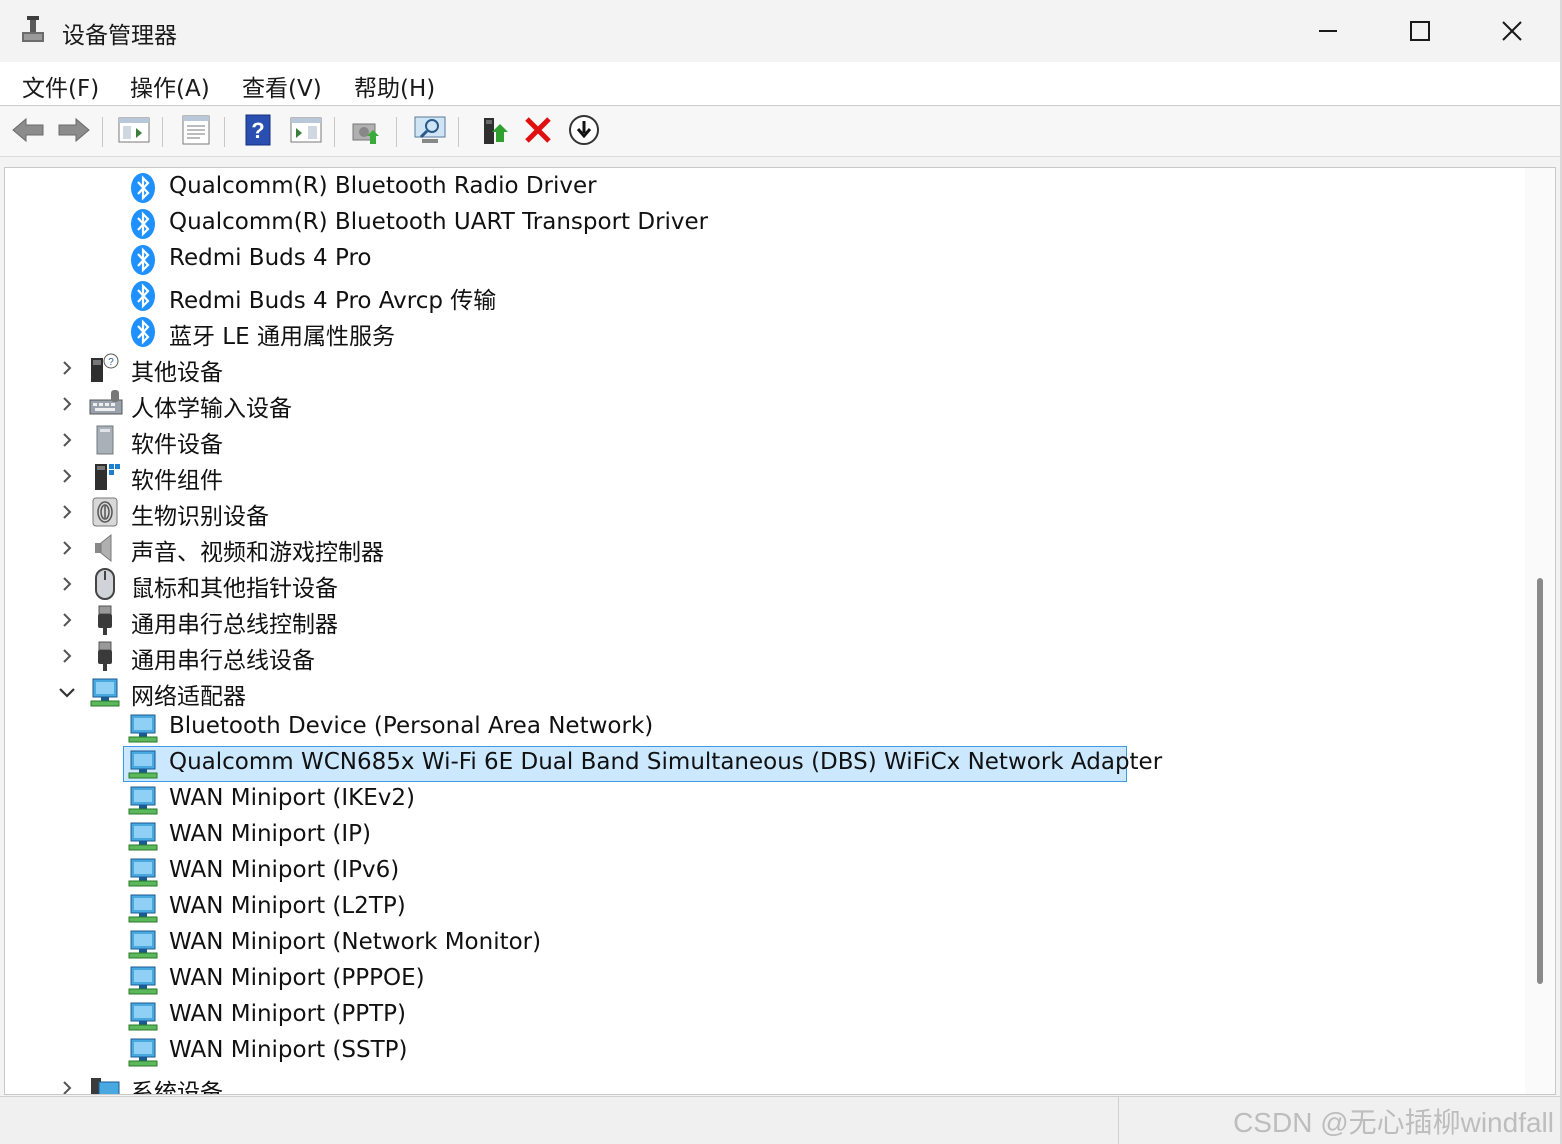 This screenshot has width=1562, height=1144. I want to click on usb-icon, so click(105, 620).